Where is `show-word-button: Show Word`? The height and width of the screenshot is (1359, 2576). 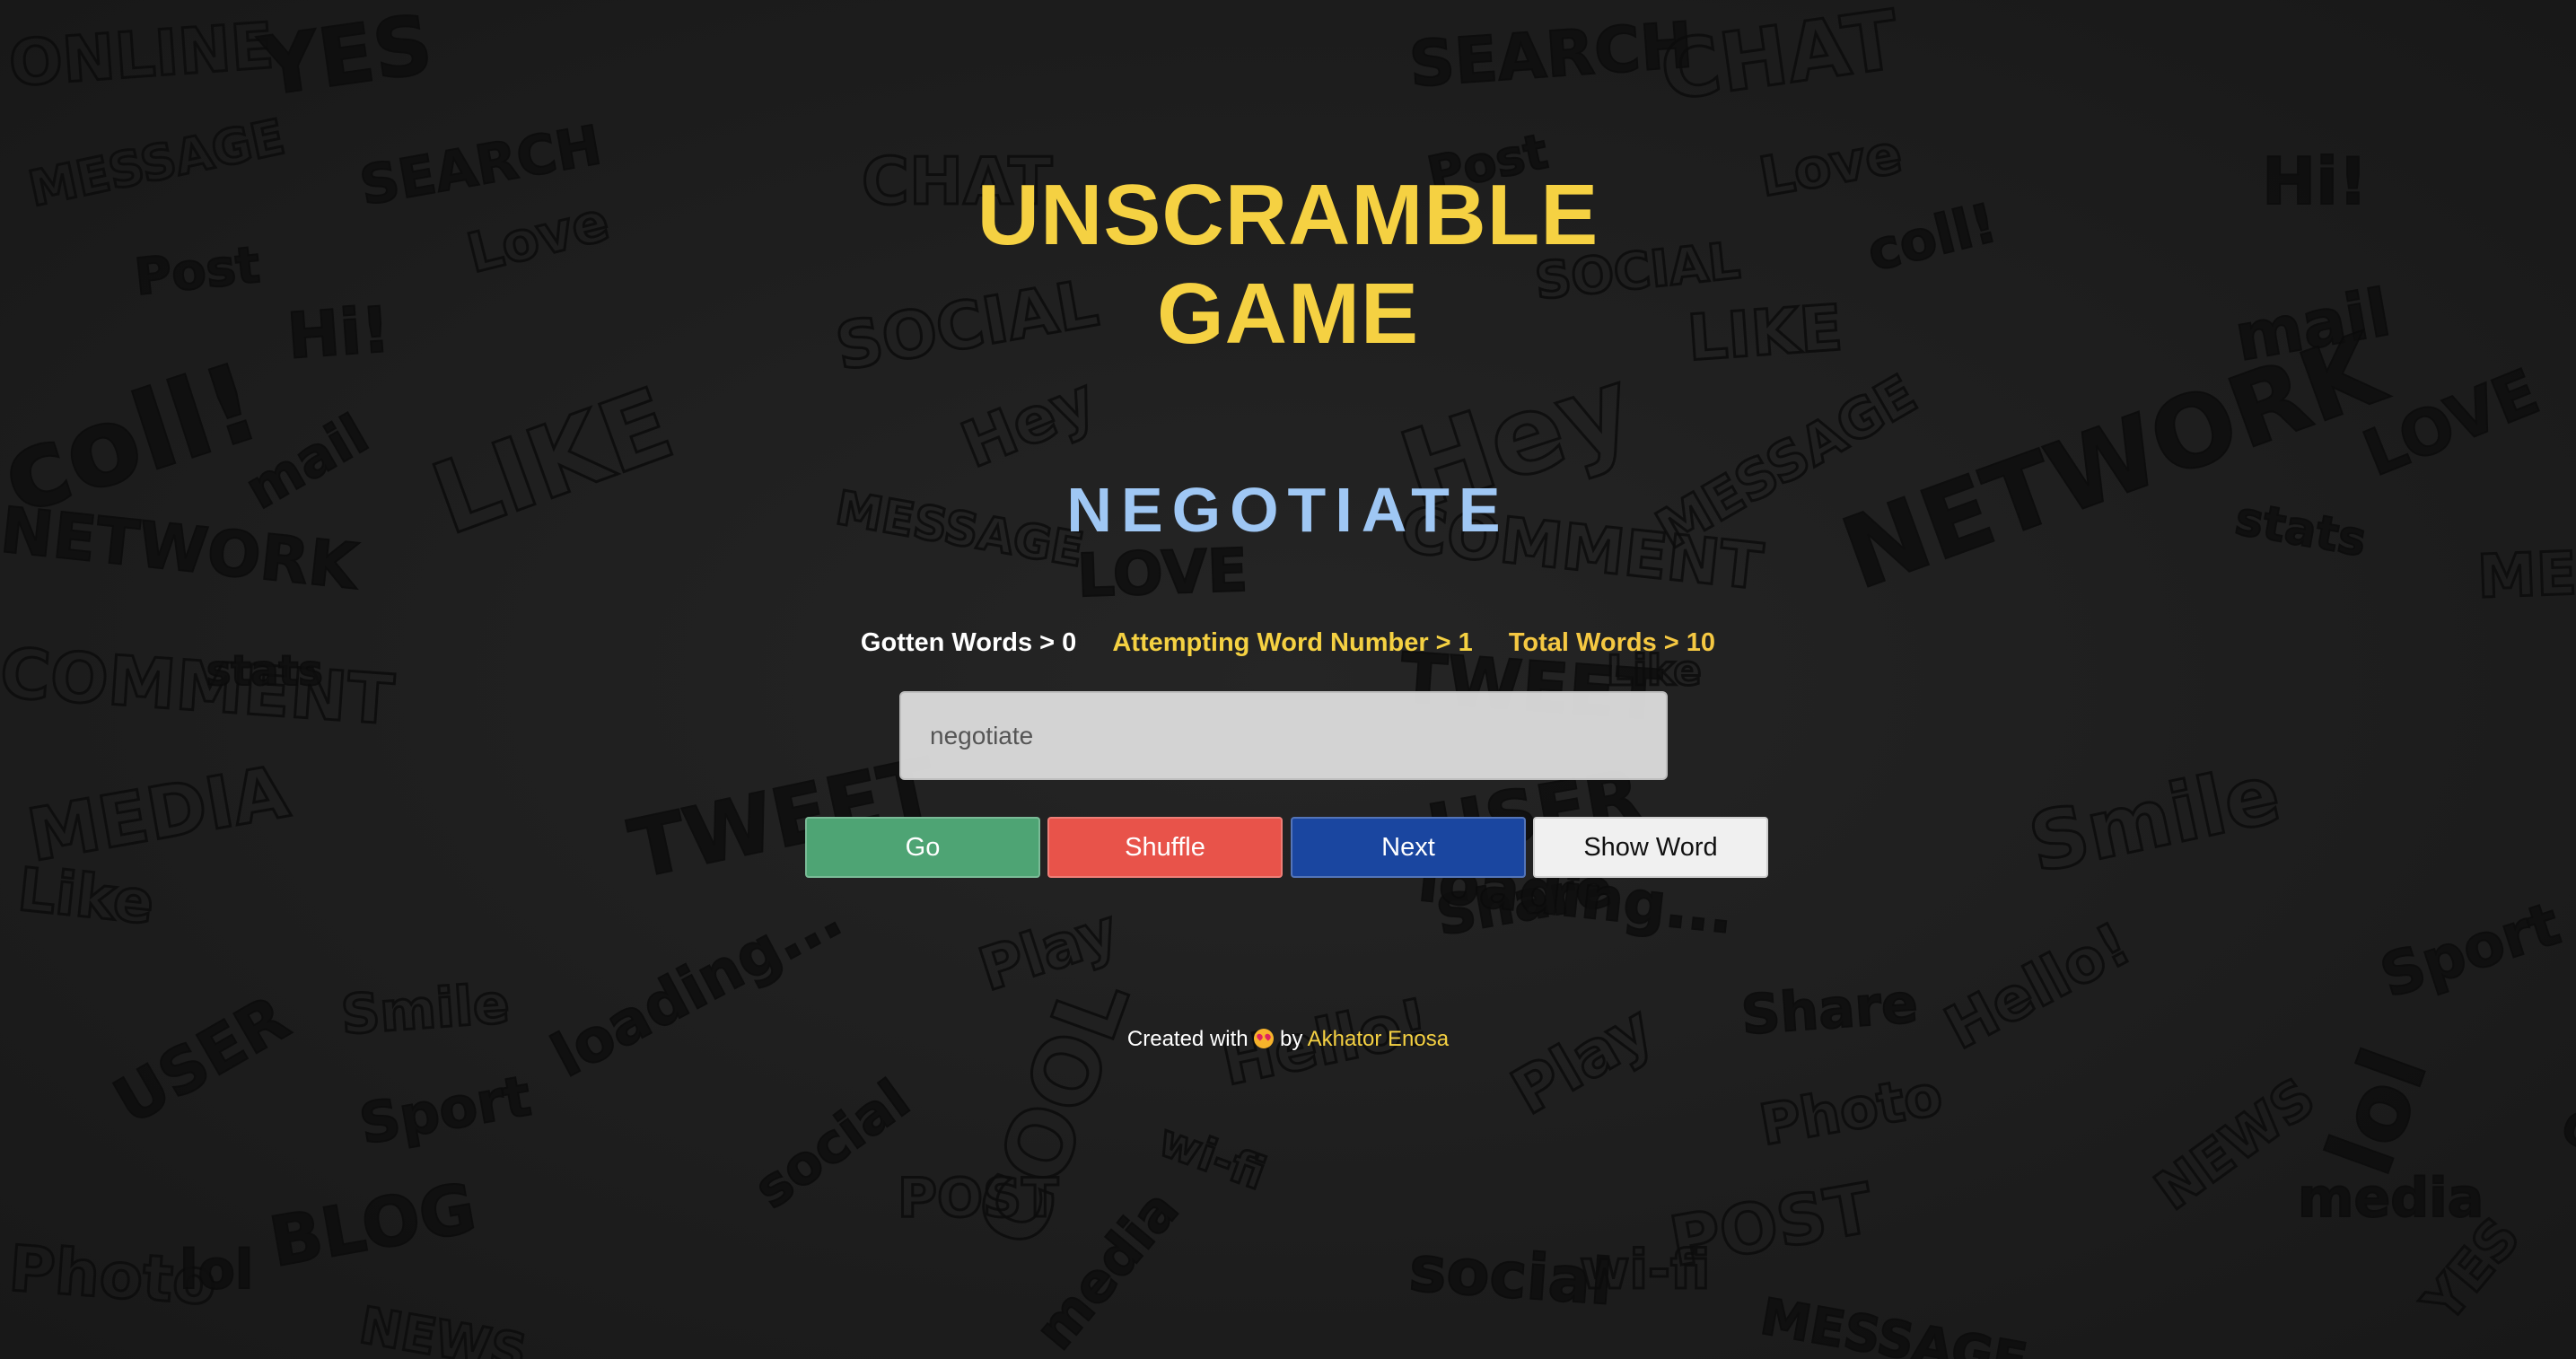
show-word-button: Show Word is located at coordinates (1650, 847).